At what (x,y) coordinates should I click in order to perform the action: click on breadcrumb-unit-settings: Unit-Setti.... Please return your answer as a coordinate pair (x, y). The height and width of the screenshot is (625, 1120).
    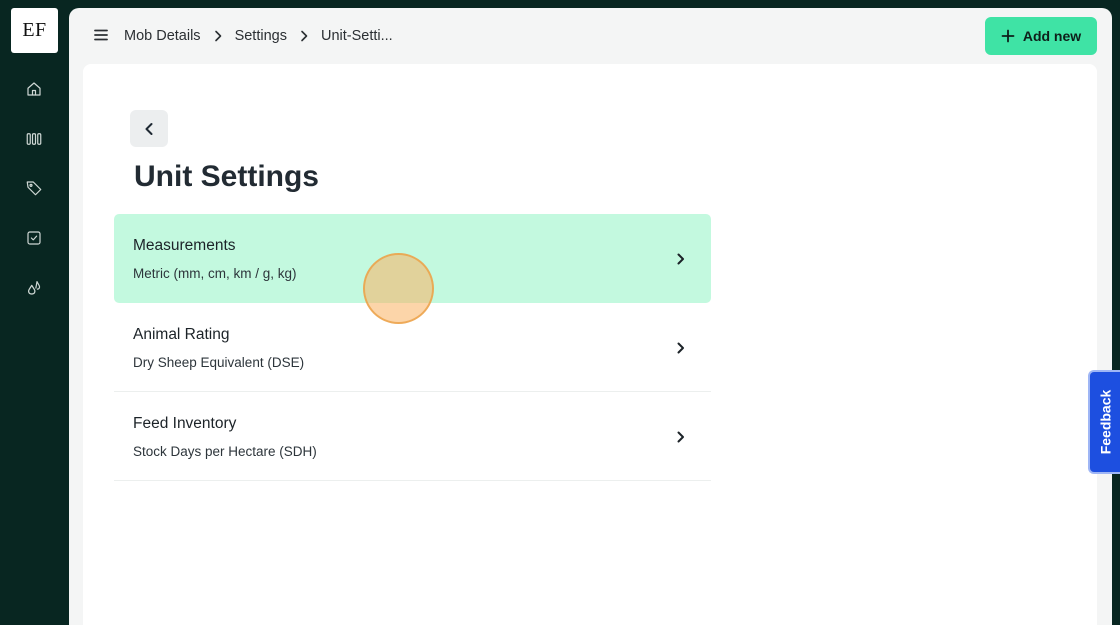
    Looking at the image, I should click on (357, 36).